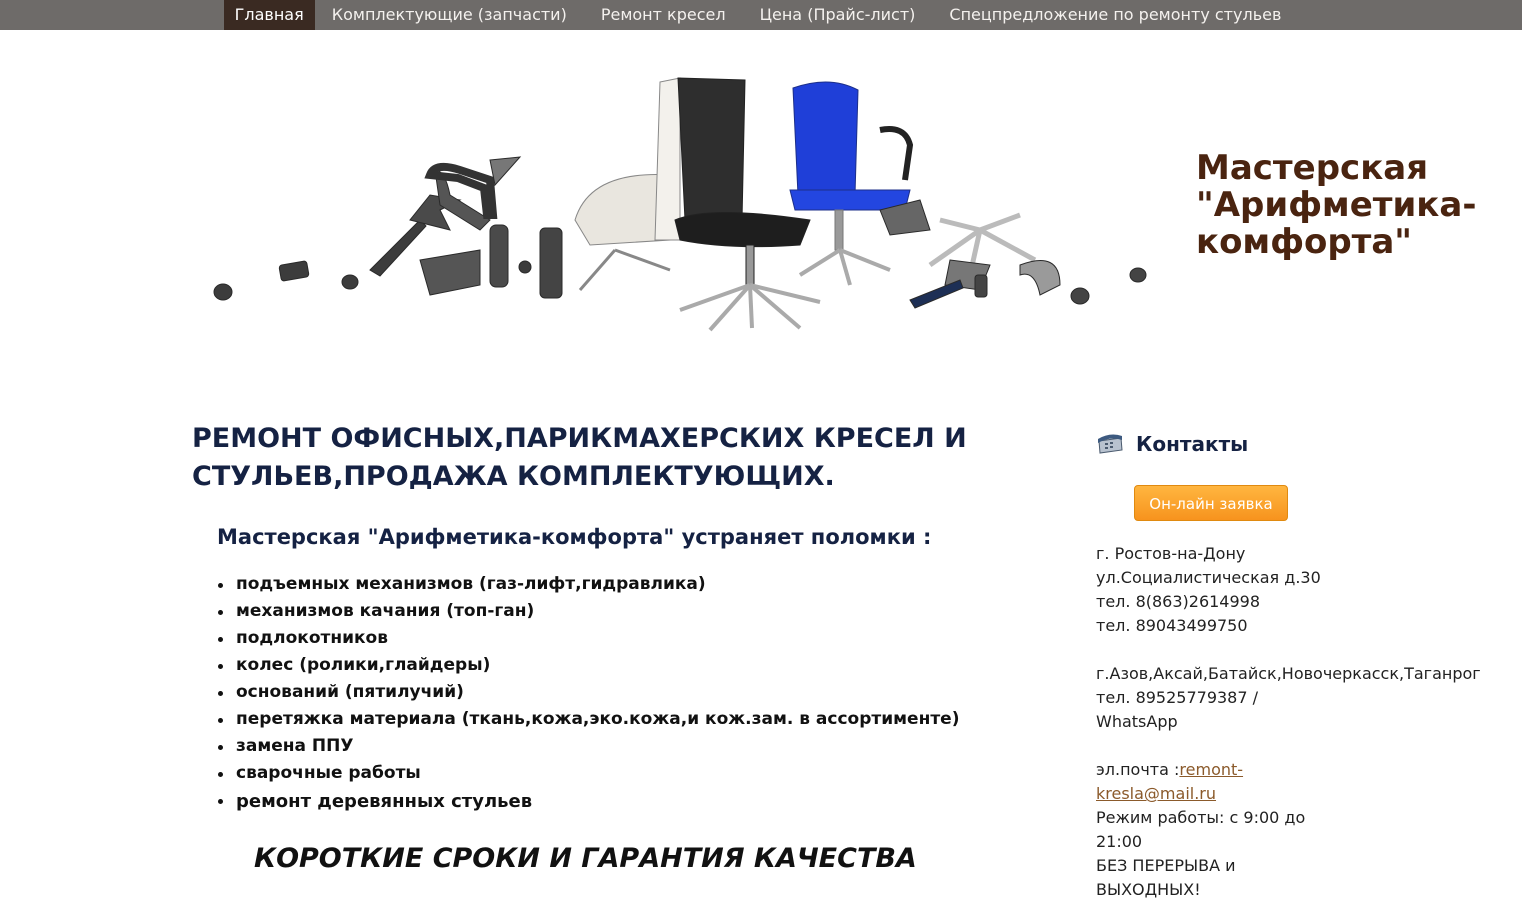  Describe the element at coordinates (851, 183) in the screenshot. I see `chair-blue` at that location.